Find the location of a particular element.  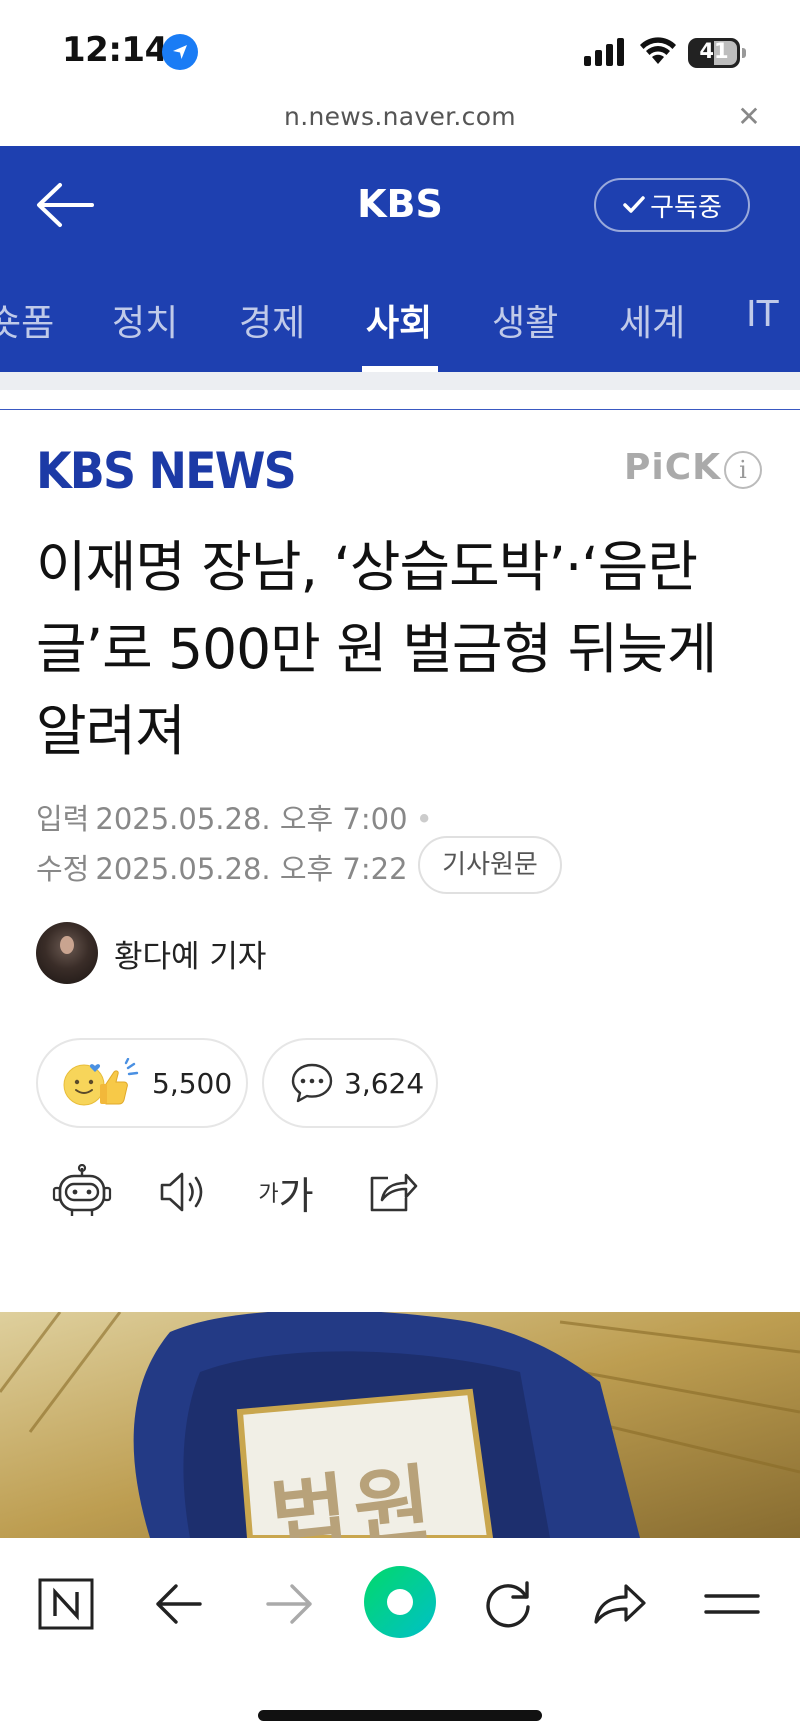

author-avatar is located at coordinates (67, 953).